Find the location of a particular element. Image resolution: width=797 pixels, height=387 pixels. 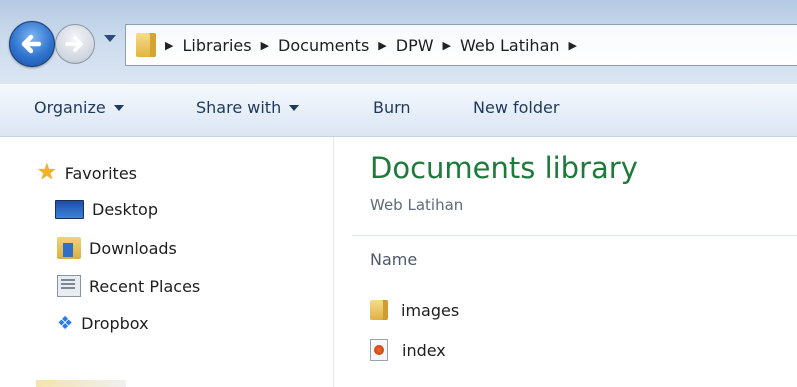

nav-item-label: Dropbox is located at coordinates (115, 323).